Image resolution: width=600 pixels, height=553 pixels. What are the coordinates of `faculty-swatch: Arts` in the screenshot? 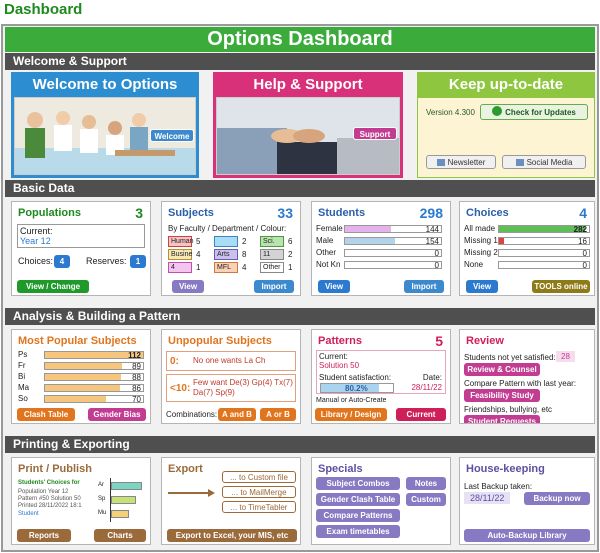 It's located at (226, 254).